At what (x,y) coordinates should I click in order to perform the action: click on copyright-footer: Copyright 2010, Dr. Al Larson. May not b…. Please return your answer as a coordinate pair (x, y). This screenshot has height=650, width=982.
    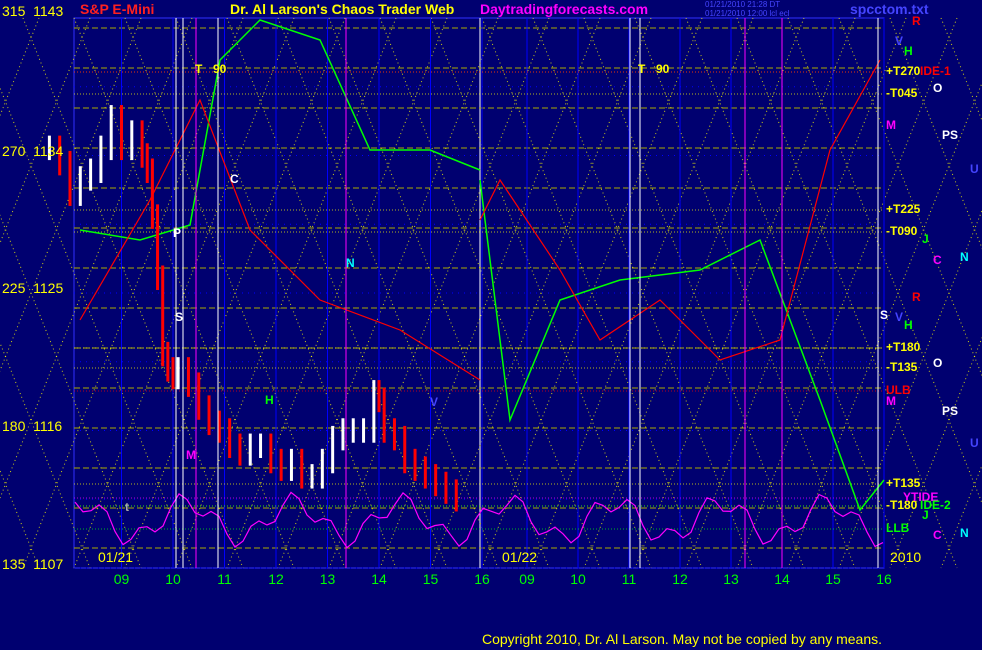
    Looking at the image, I should click on (682, 639).